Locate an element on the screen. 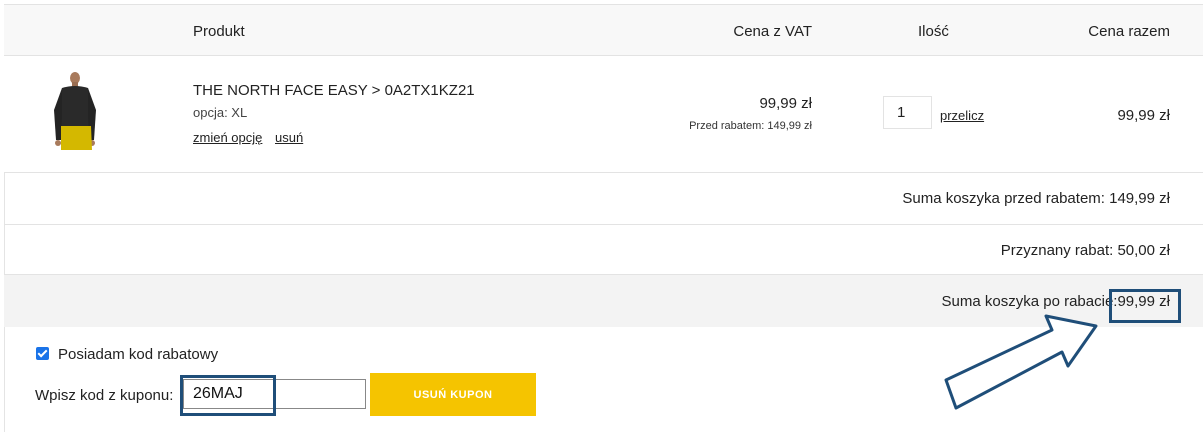  header-total: Cena razem is located at coordinates (1129, 31).